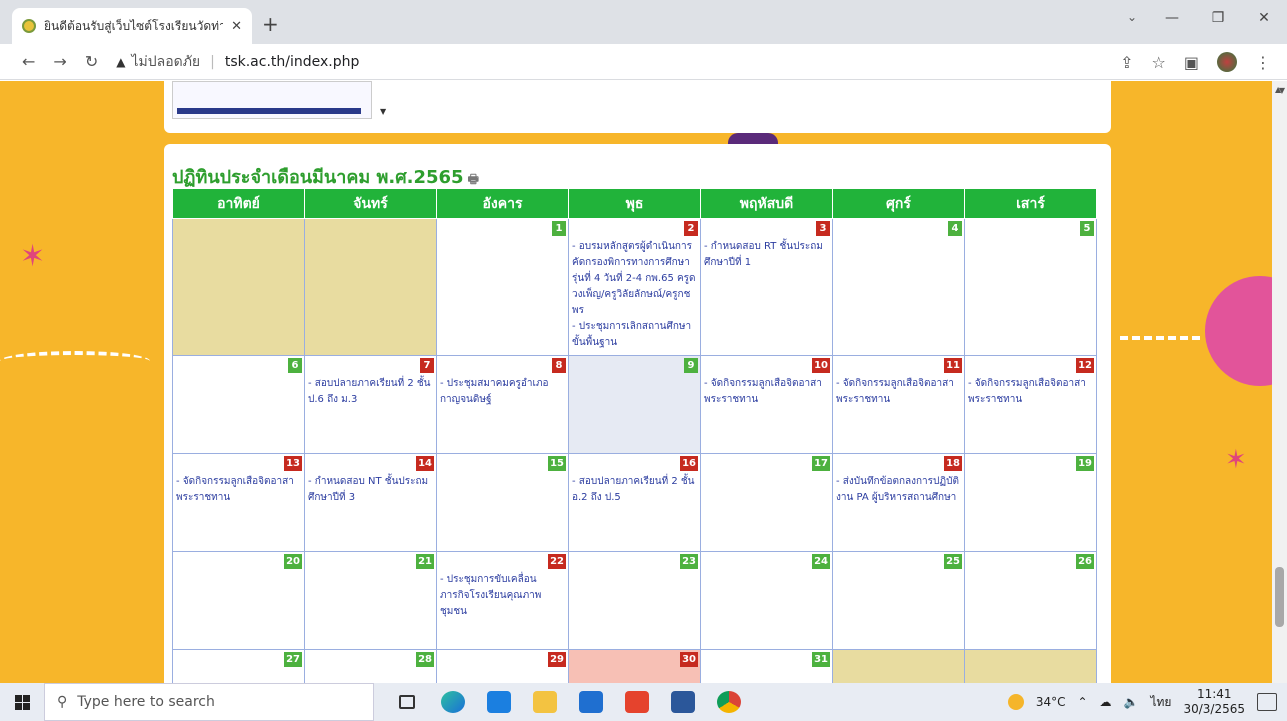  I want to click on forward-arrow-icon: →, so click(59, 61).